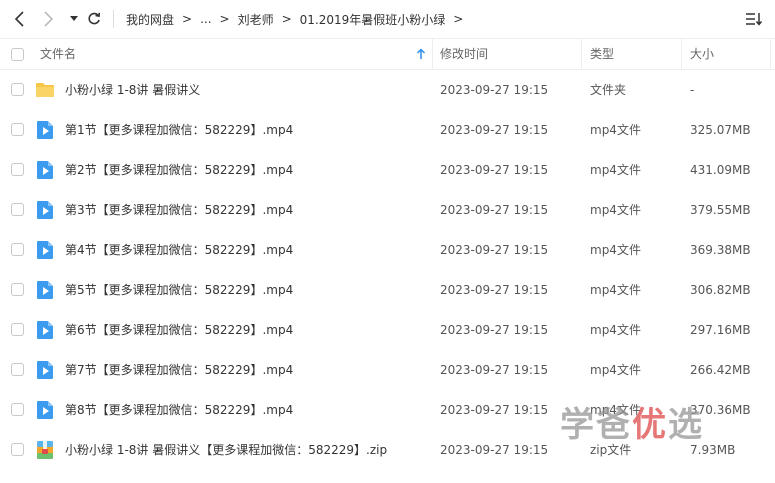  What do you see at coordinates (608, 90) in the screenshot?
I see `file-type: 文件夹` at bounding box center [608, 90].